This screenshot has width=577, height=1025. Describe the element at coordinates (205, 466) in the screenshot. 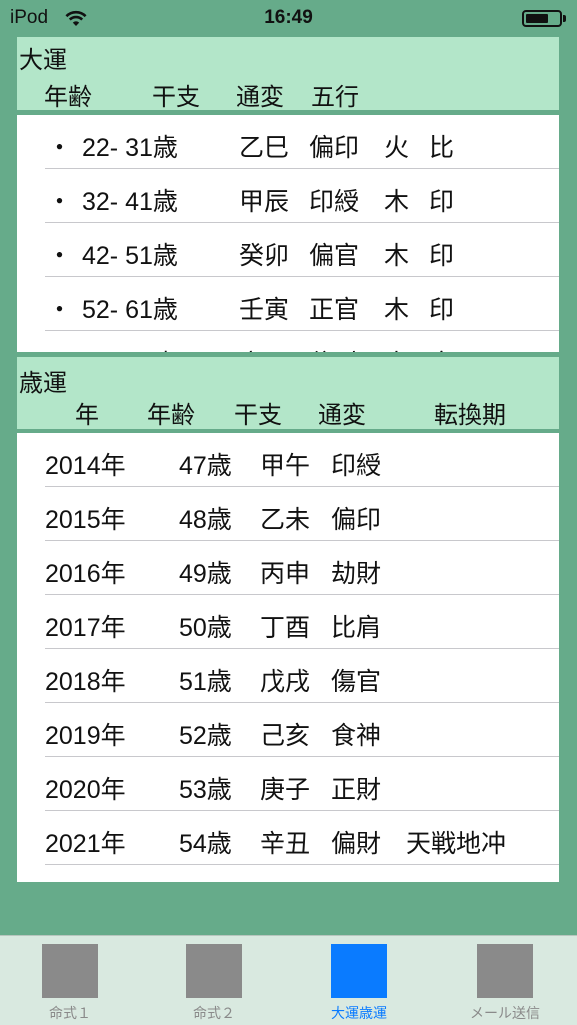

I see `row-age: 47歳` at that location.